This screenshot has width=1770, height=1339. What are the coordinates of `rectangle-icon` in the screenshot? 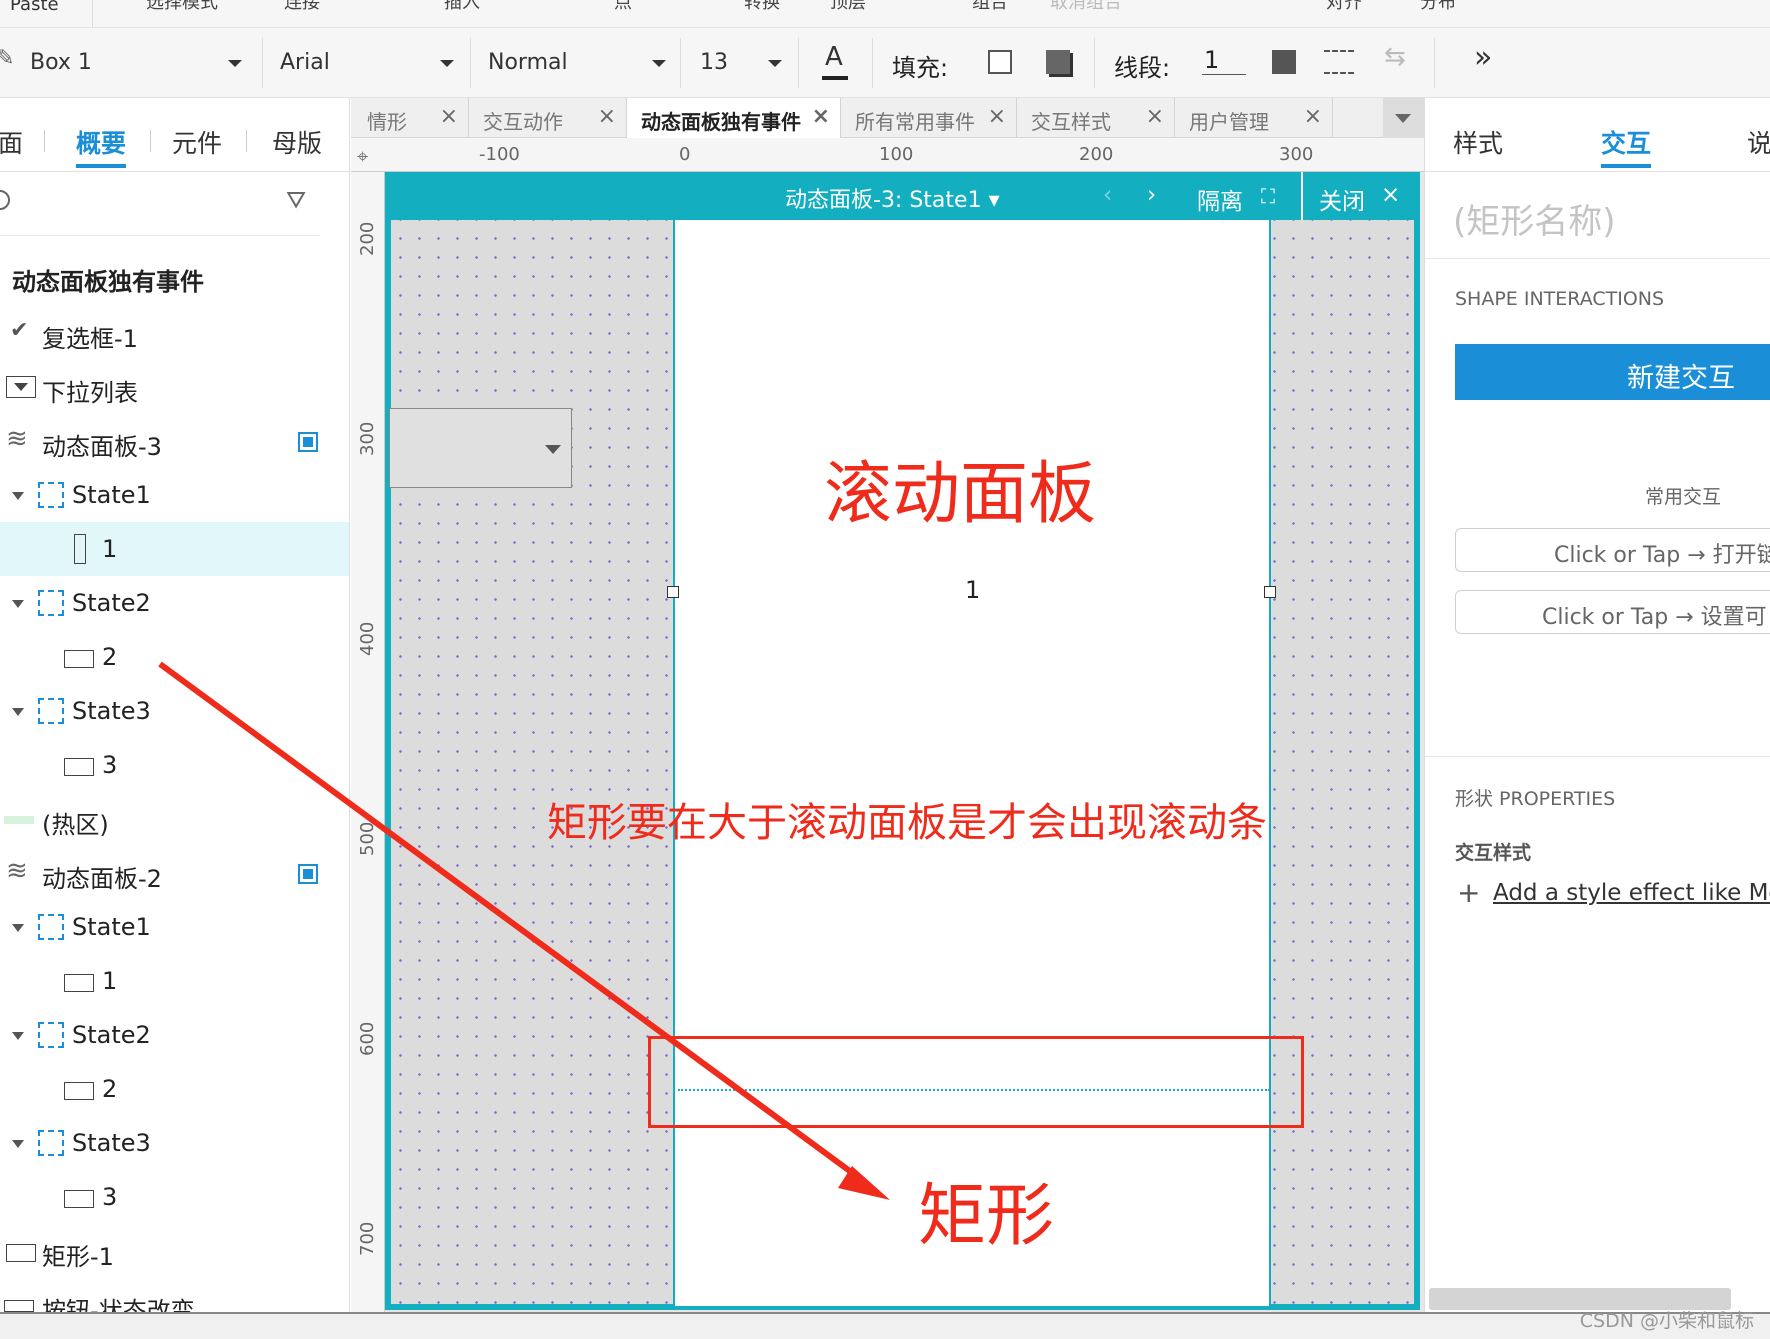 It's located at (79, 659).